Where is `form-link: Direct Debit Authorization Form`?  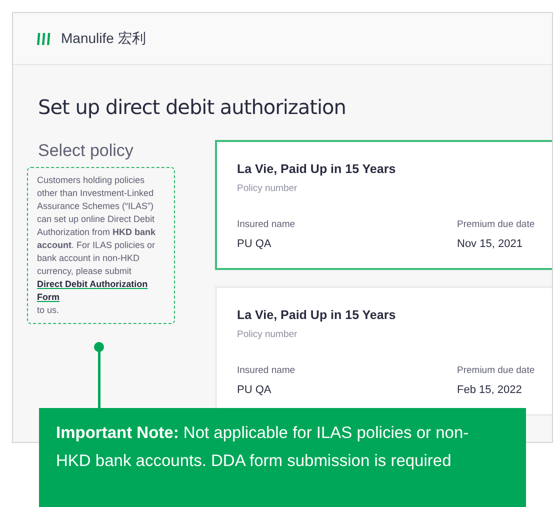 form-link: Direct Debit Authorization Form is located at coordinates (101, 291).